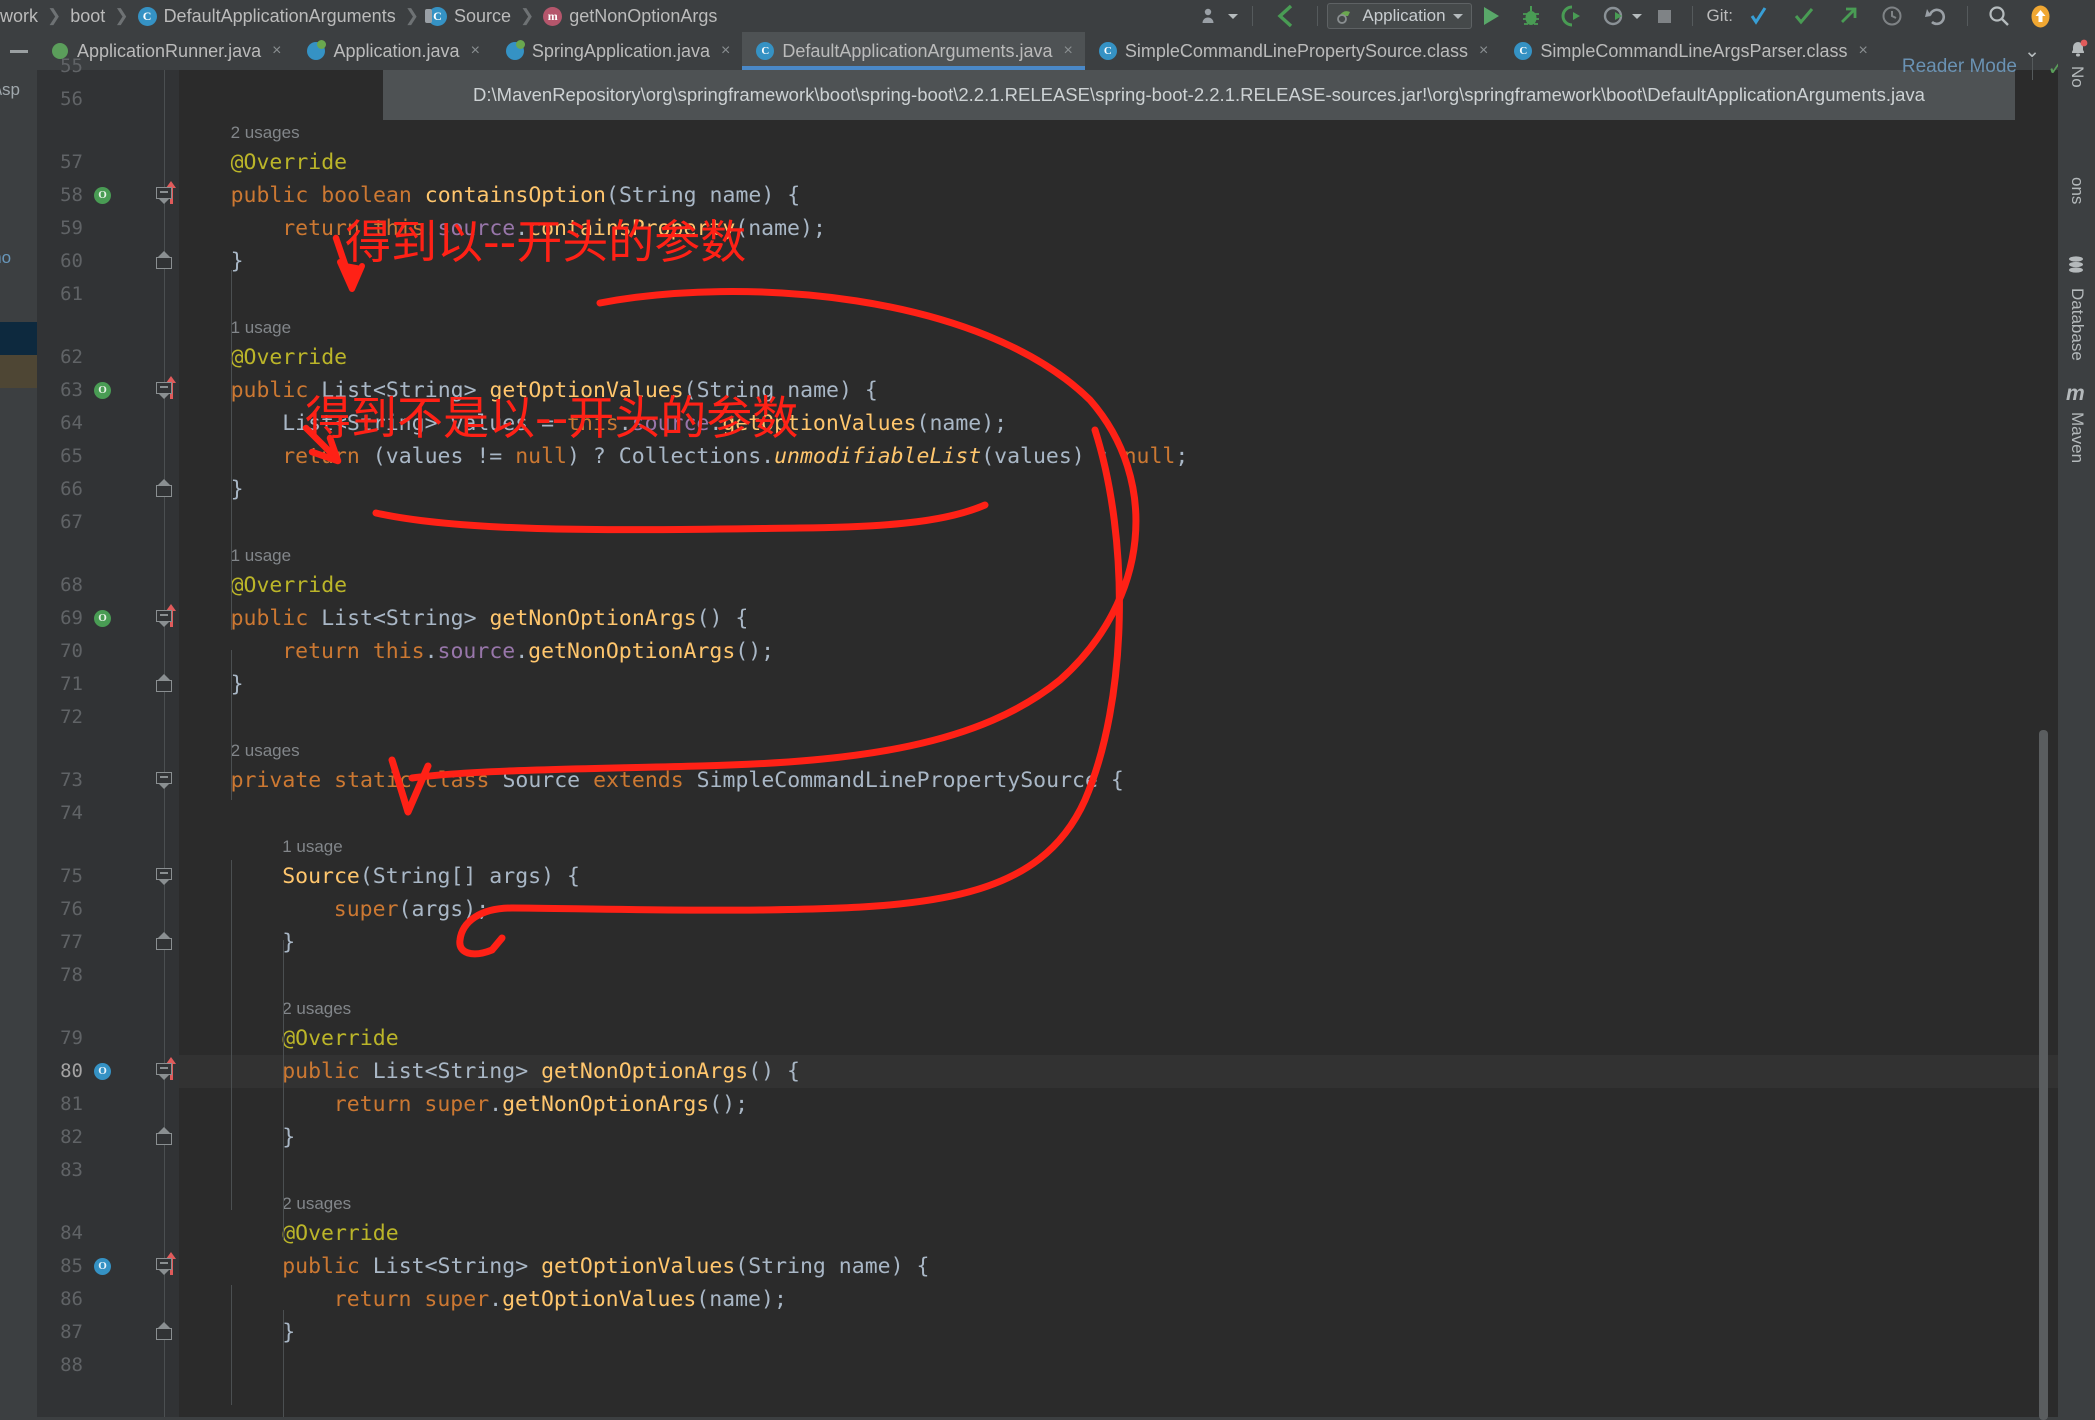  Describe the element at coordinates (2076, 708) in the screenshot. I see `right-tool-strip: No ons Database m Maven` at that location.